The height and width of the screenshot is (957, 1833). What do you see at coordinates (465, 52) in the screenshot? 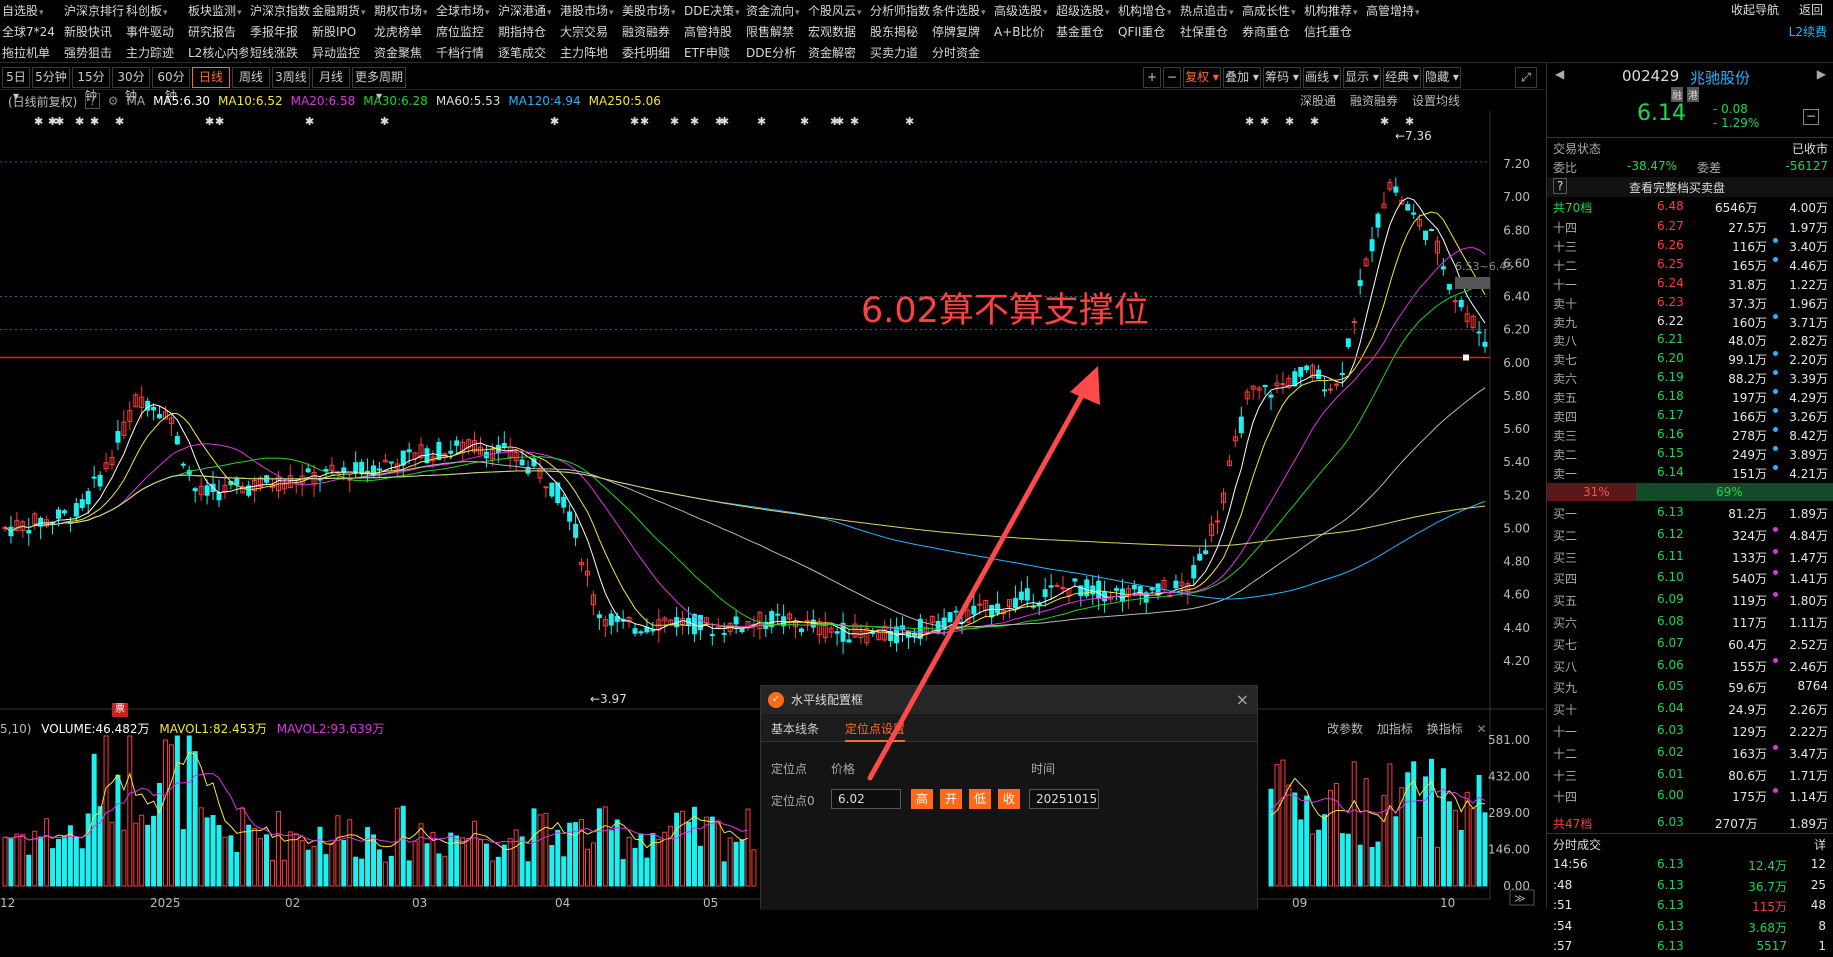
I see `menu-item: 千档行情` at bounding box center [465, 52].